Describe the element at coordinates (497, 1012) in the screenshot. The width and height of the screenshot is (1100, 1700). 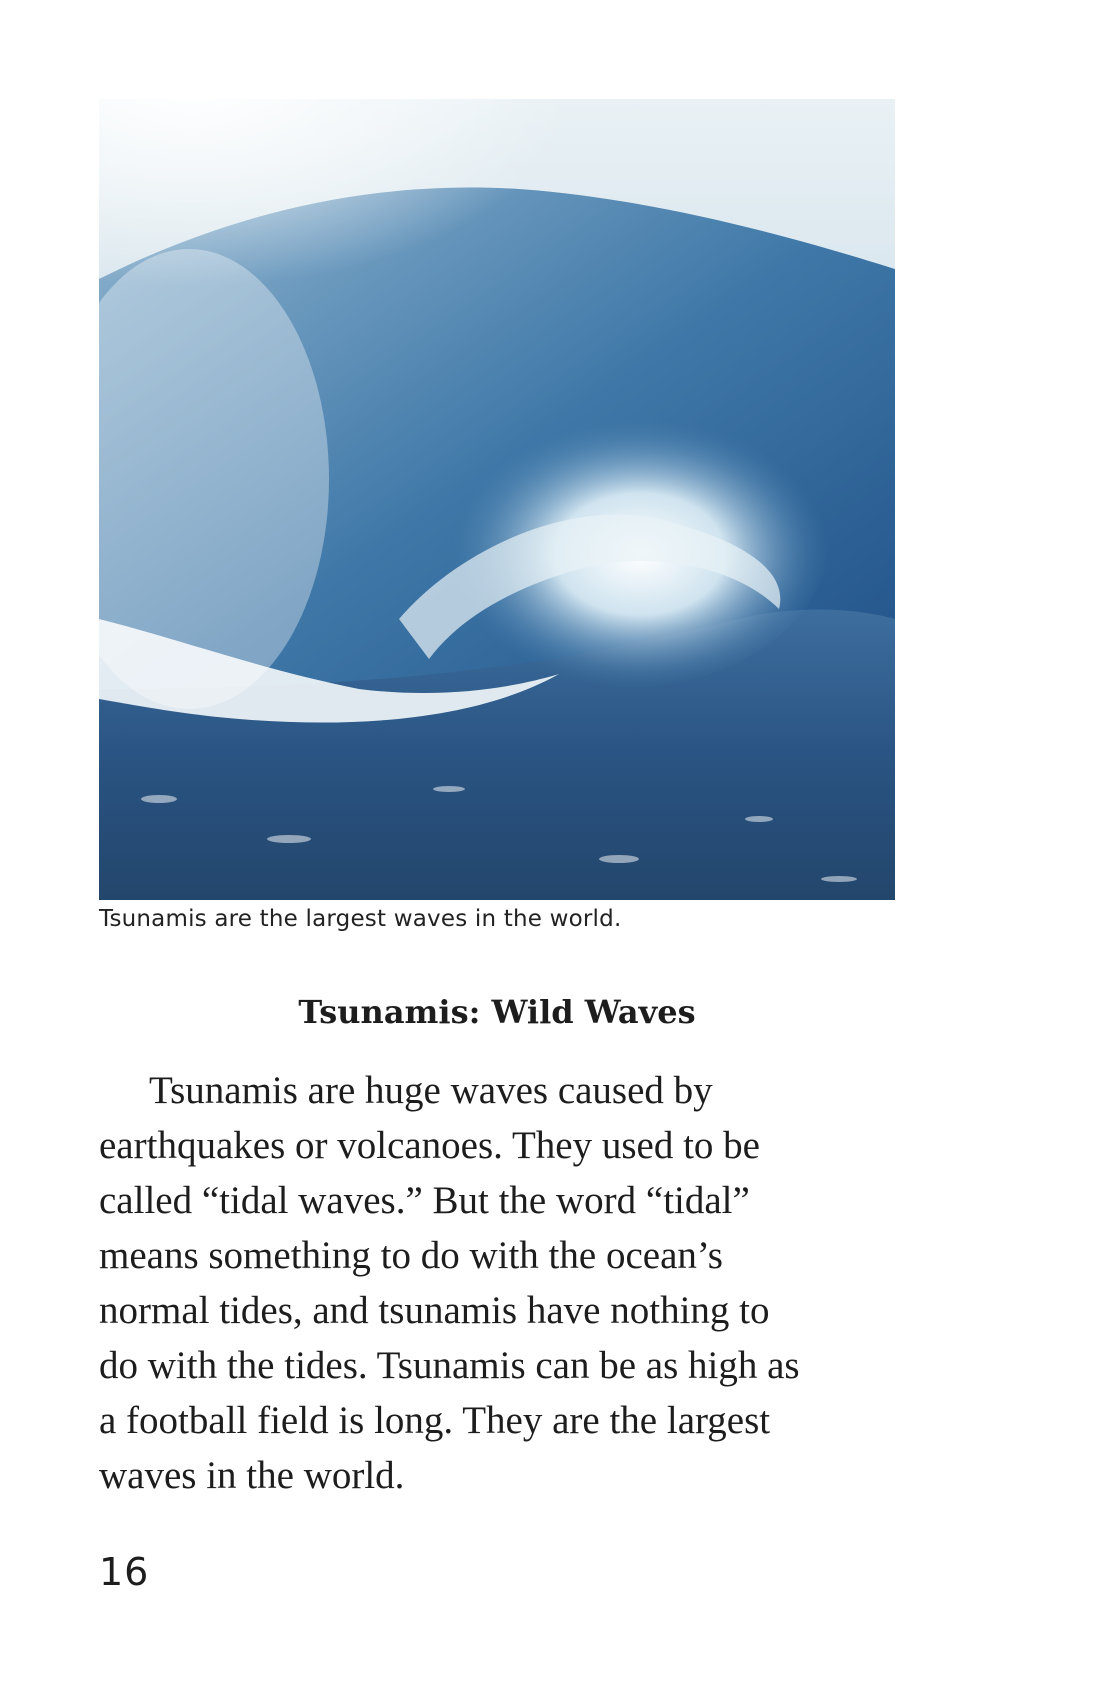
I see `section-heading: Tsunamis: Wild Waves` at that location.